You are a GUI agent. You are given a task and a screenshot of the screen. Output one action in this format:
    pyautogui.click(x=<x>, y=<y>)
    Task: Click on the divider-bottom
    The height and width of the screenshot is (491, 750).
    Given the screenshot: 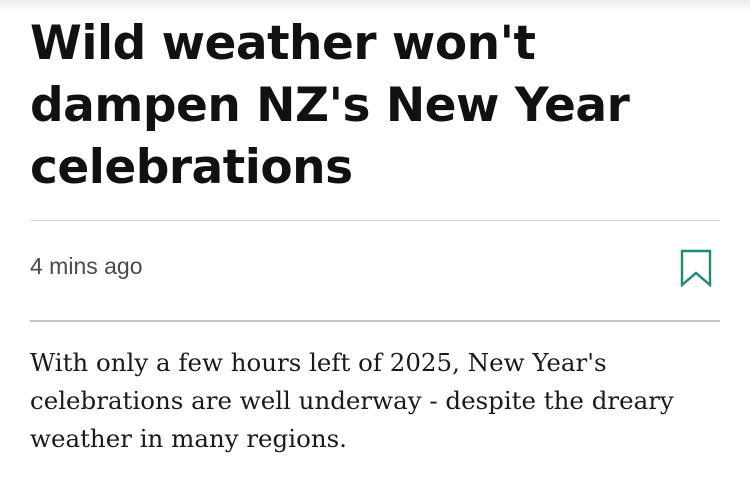 What is the action you would take?
    pyautogui.click(x=375, y=321)
    